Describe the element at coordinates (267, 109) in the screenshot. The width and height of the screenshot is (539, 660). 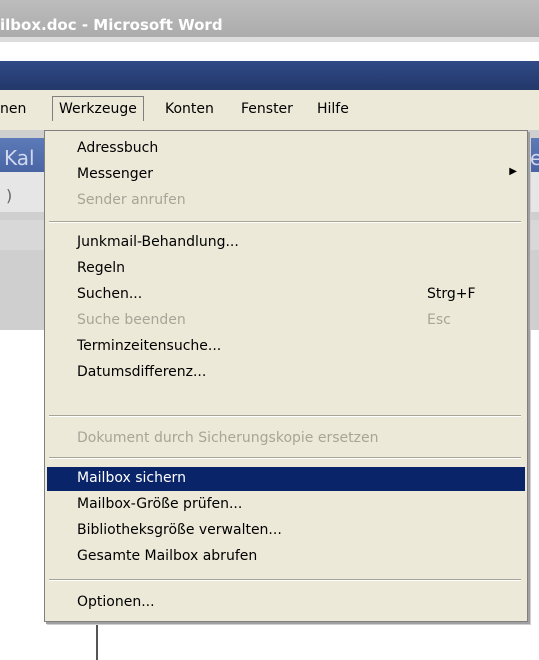
I see `menu-fenster: Fenster` at that location.